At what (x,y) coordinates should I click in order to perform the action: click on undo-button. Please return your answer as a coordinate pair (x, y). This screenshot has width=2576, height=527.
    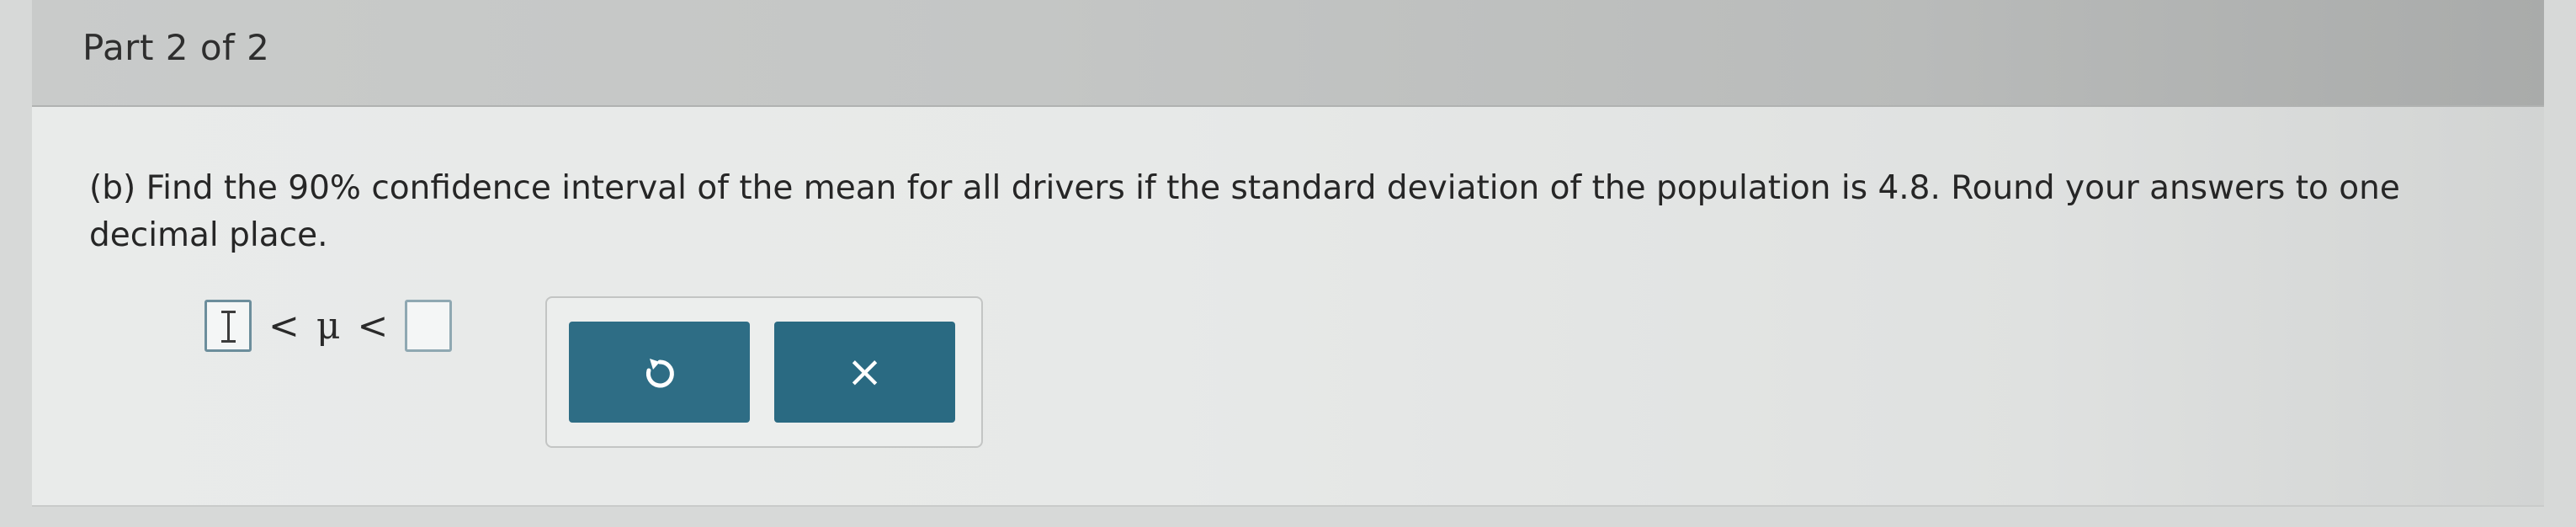
    Looking at the image, I should click on (659, 372).